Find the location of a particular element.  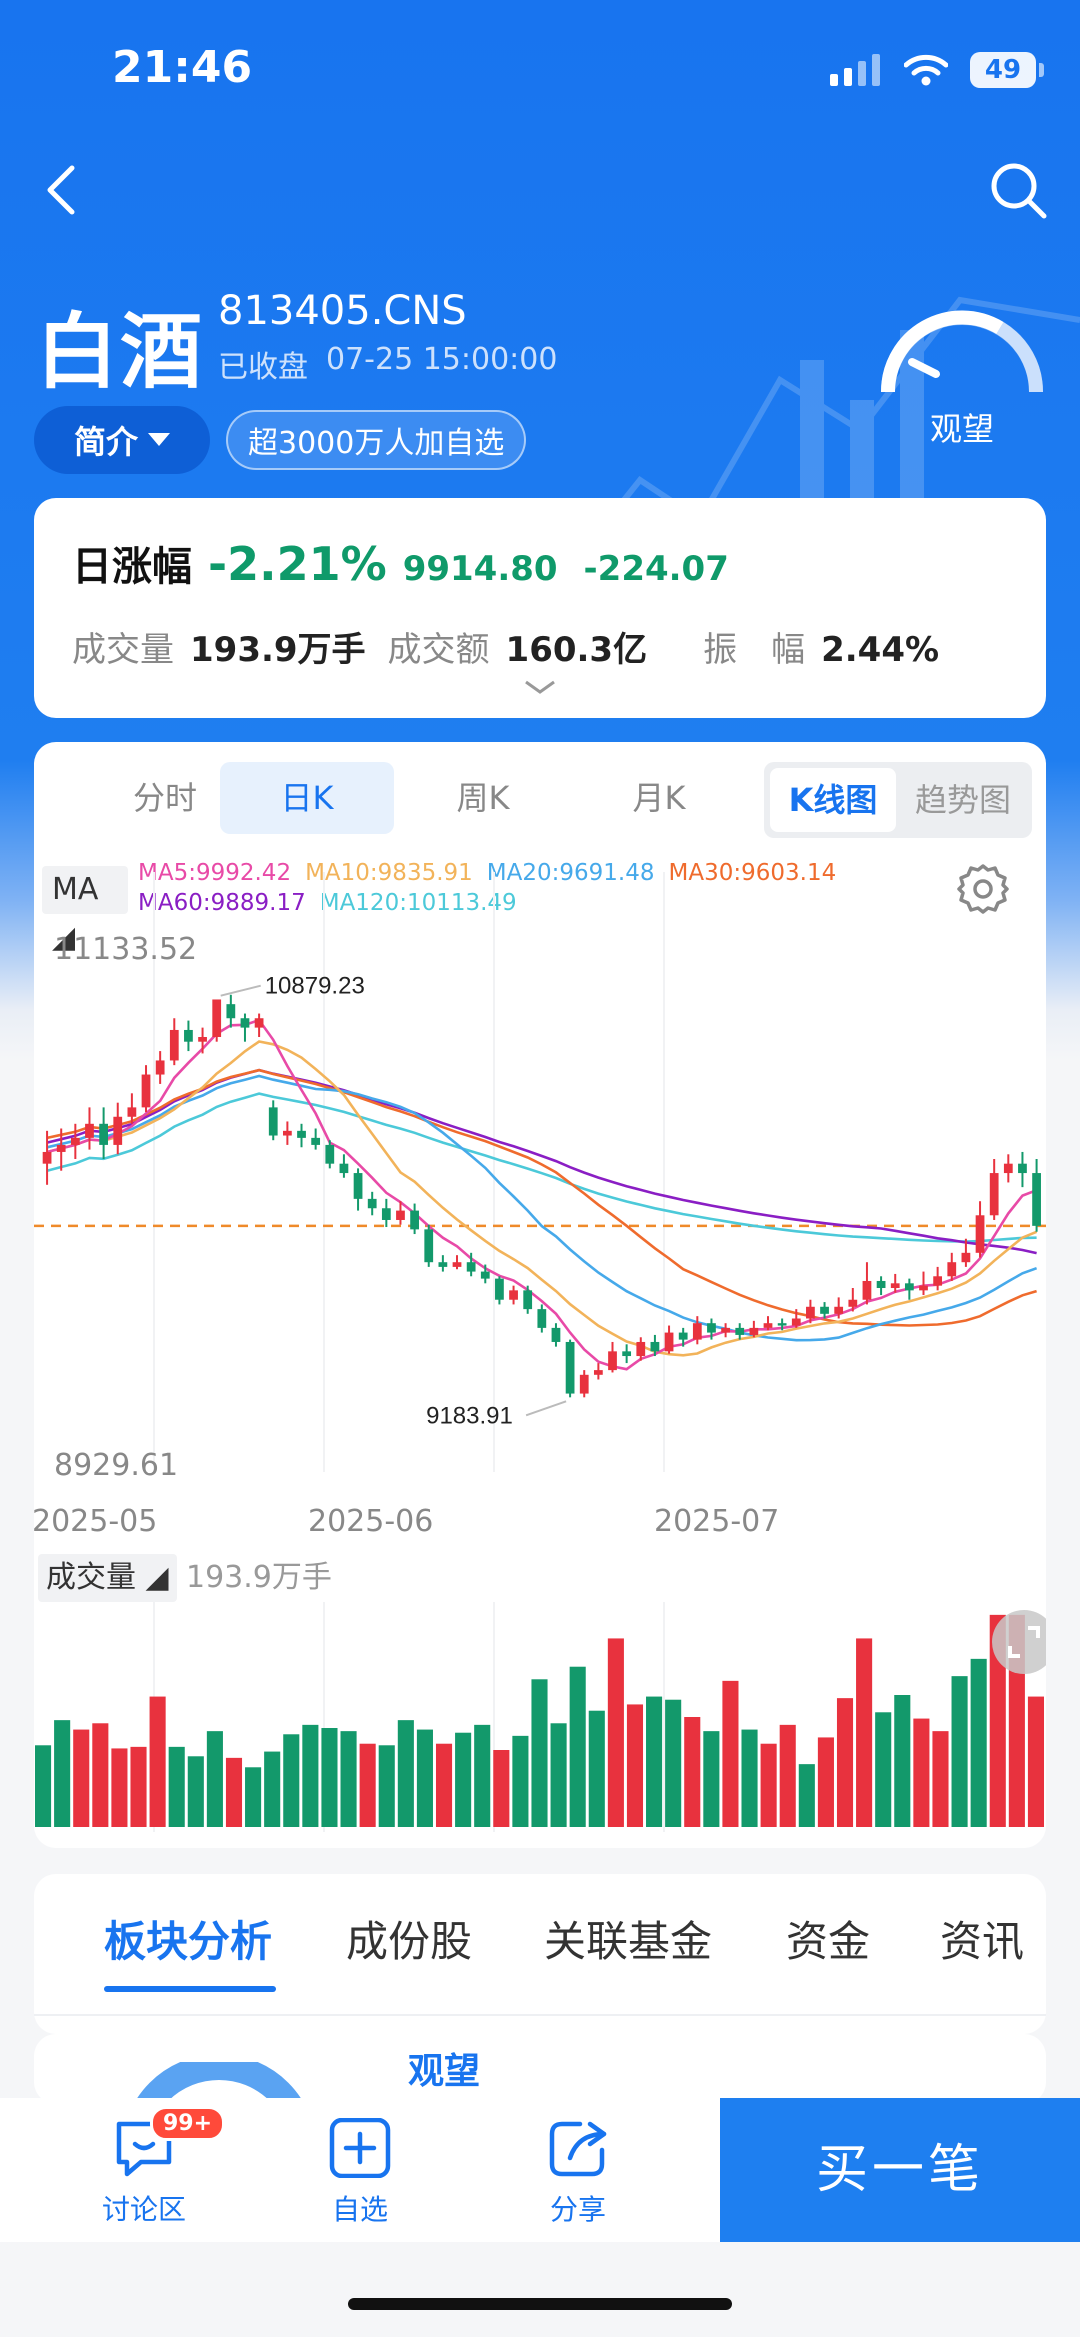

battery-indicator: 49 is located at coordinates (1007, 70).